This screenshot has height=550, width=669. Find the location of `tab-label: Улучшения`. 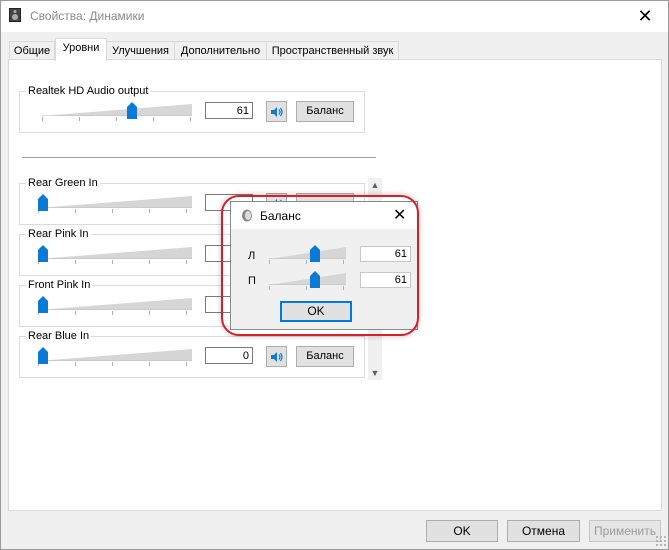

tab-label: Улучшения is located at coordinates (140, 51).